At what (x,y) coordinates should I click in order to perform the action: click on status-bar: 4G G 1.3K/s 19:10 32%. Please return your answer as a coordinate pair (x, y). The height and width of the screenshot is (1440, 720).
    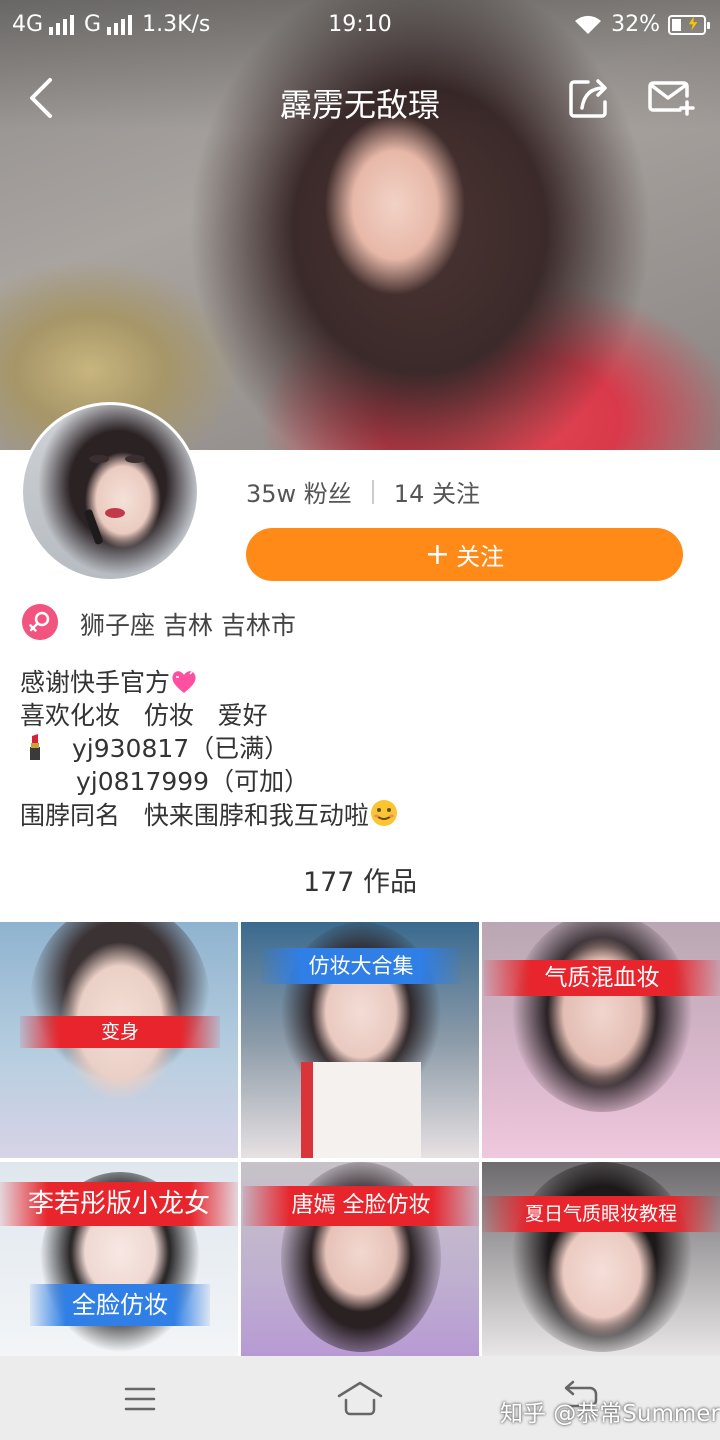
    Looking at the image, I should click on (360, 25).